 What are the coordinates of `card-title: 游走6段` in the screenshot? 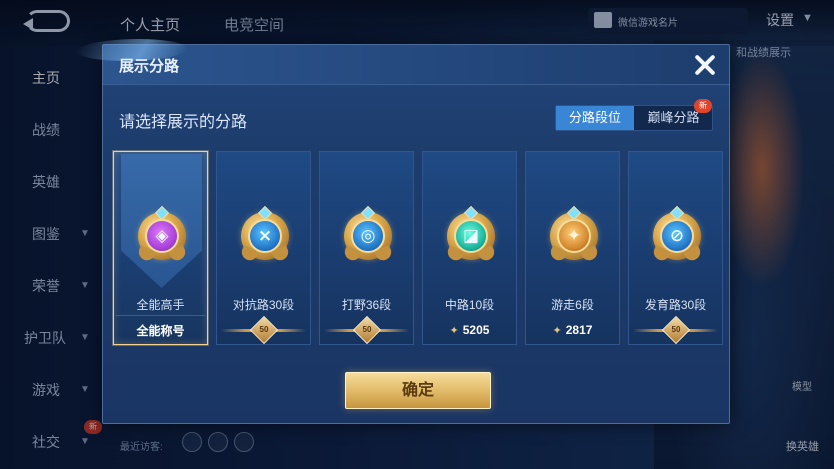 It's located at (572, 305).